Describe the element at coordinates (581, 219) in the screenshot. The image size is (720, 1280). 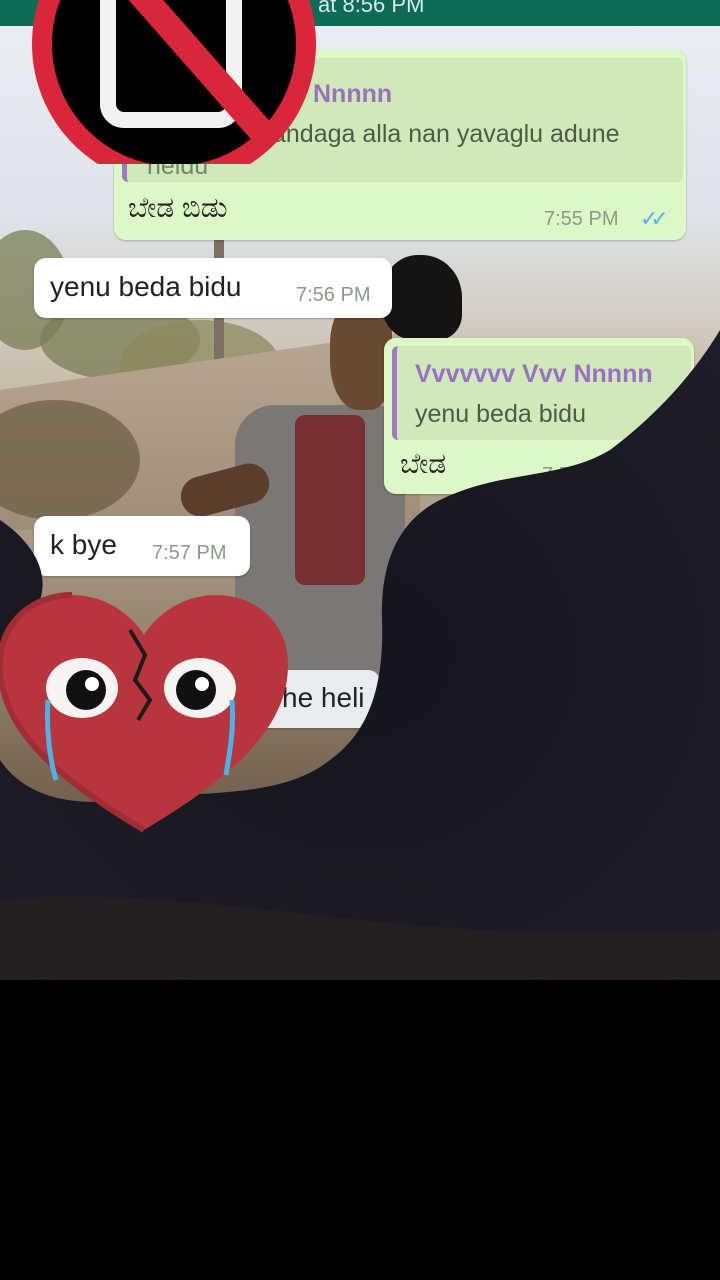
I see `message-time: 7:55 PM` at that location.